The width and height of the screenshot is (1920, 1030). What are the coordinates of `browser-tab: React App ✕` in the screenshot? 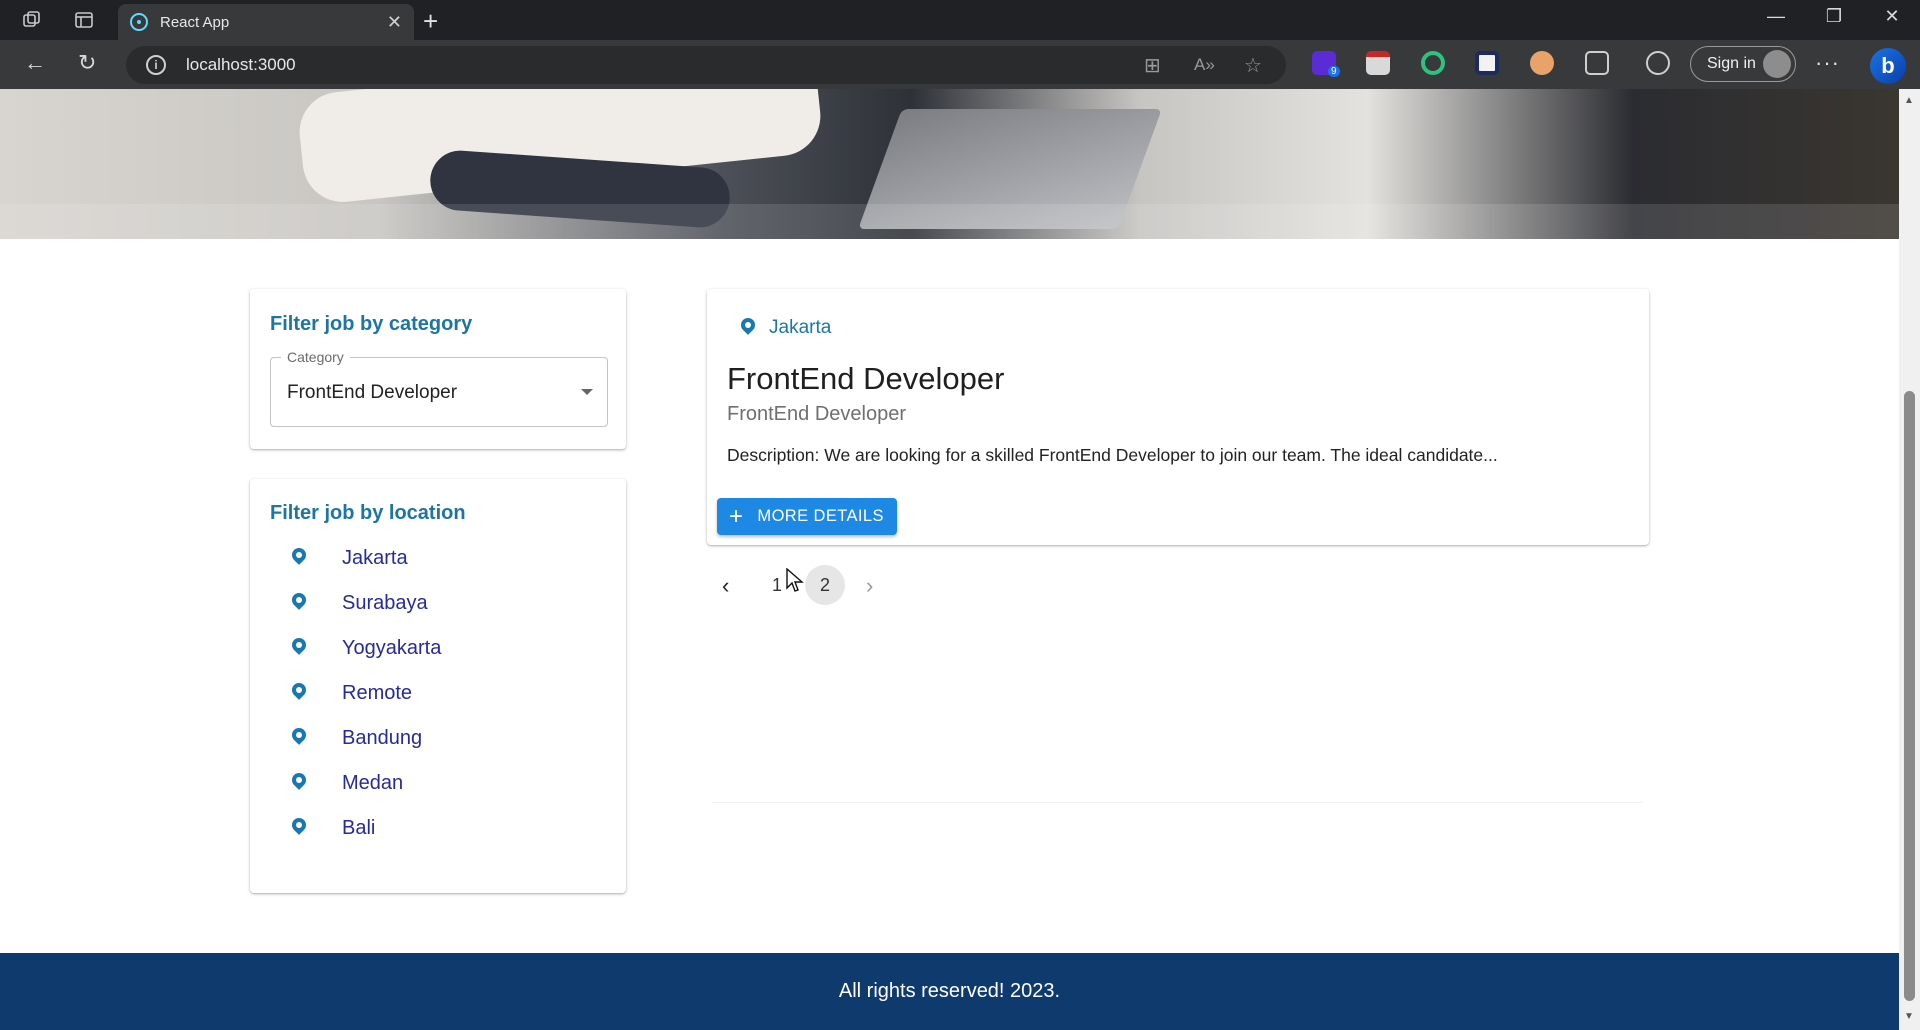 It's located at (266, 22).